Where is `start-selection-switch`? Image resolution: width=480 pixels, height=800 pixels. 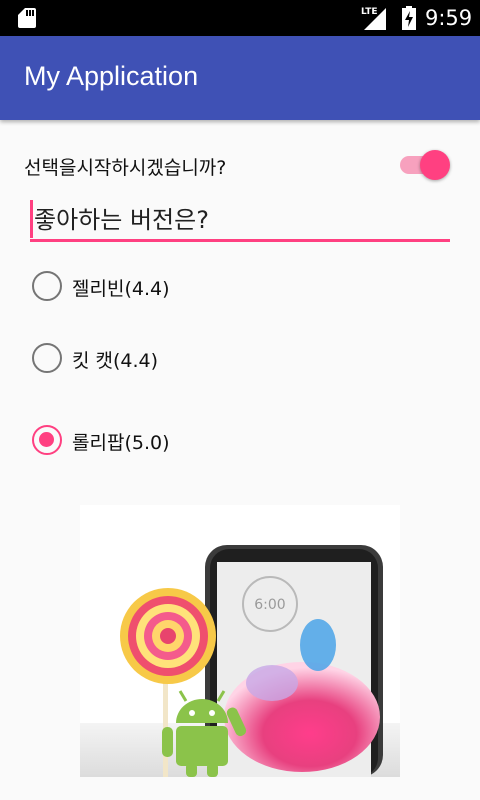 start-selection-switch is located at coordinates (424, 165).